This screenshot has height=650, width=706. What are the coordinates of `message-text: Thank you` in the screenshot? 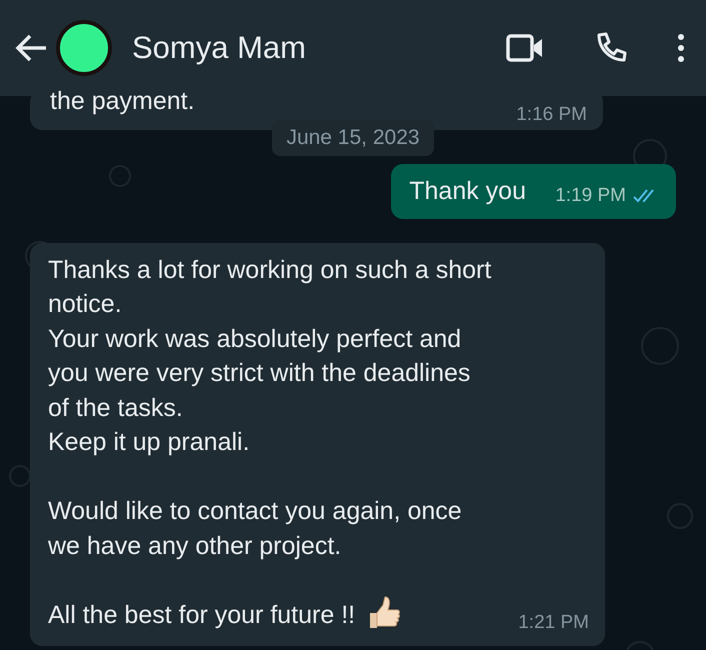 It's located at (467, 191).